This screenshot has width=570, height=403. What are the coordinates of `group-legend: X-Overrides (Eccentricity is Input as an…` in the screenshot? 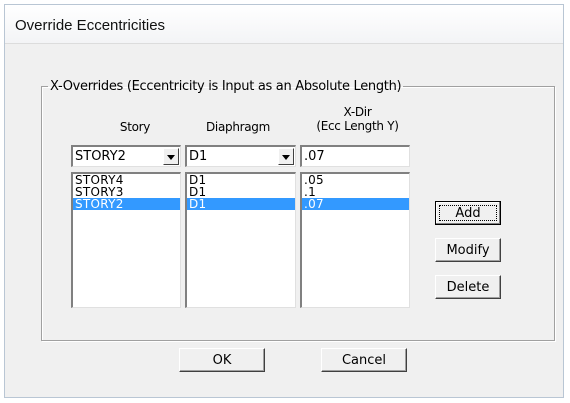 It's located at (226, 86).